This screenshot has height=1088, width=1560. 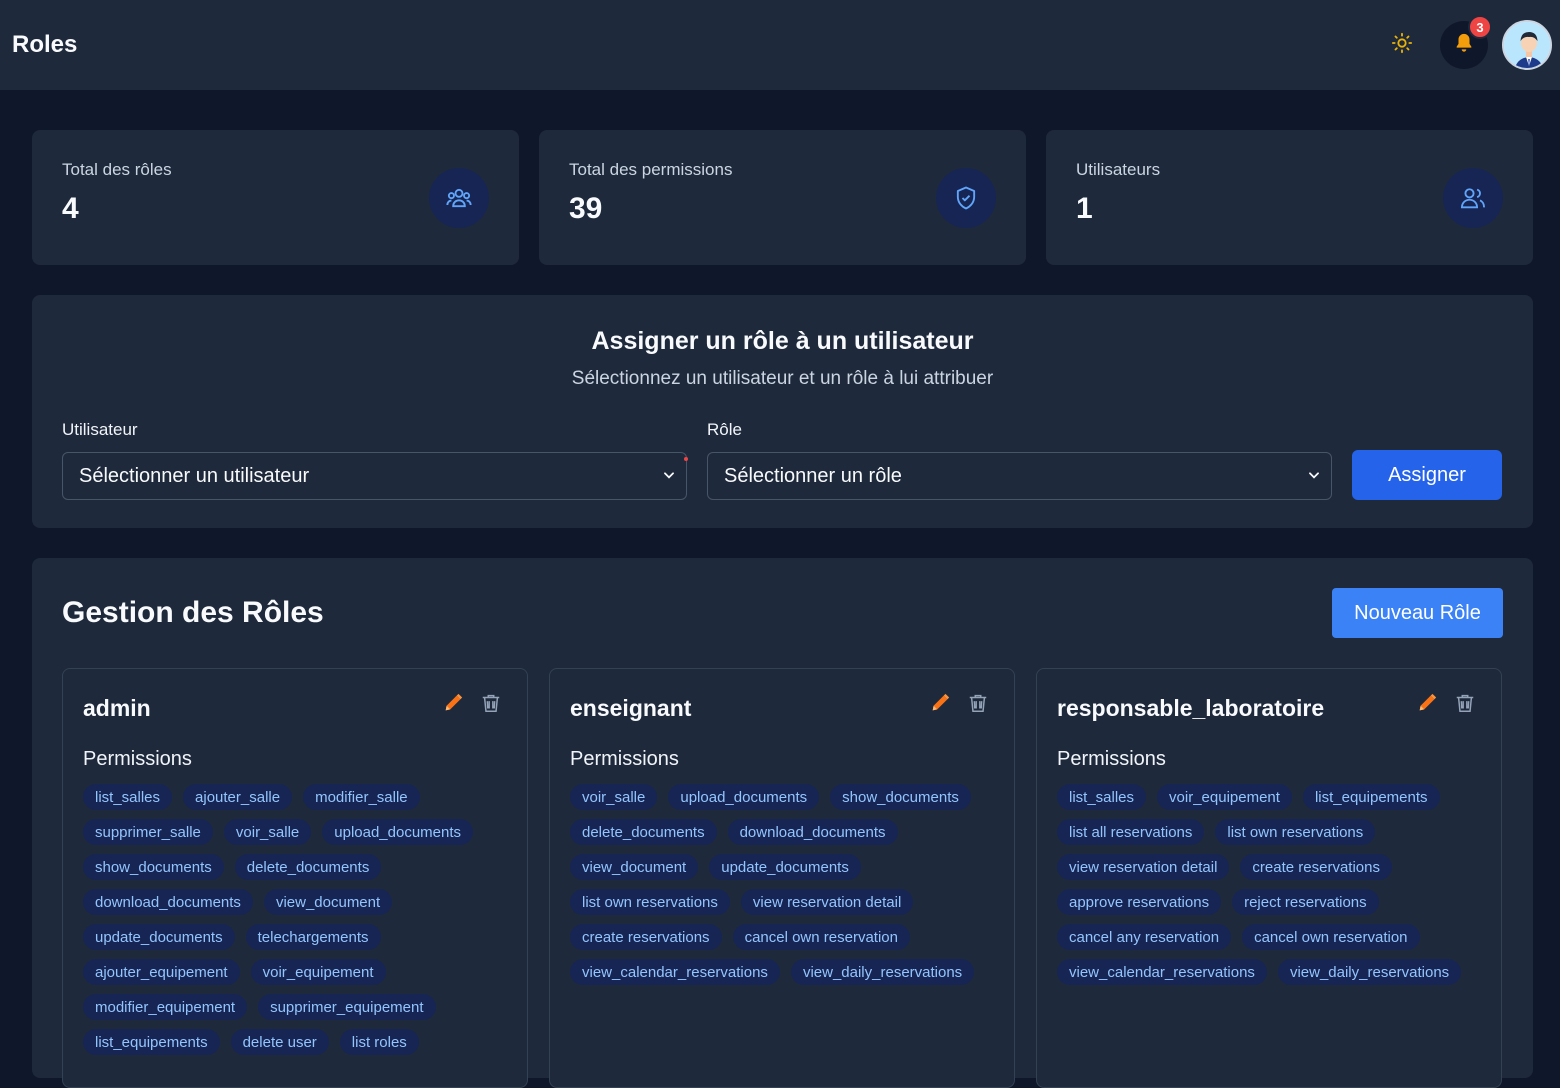 What do you see at coordinates (782, 613) in the screenshot?
I see `roles-header: Gestion des Rôles Nouveau Rôle` at bounding box center [782, 613].